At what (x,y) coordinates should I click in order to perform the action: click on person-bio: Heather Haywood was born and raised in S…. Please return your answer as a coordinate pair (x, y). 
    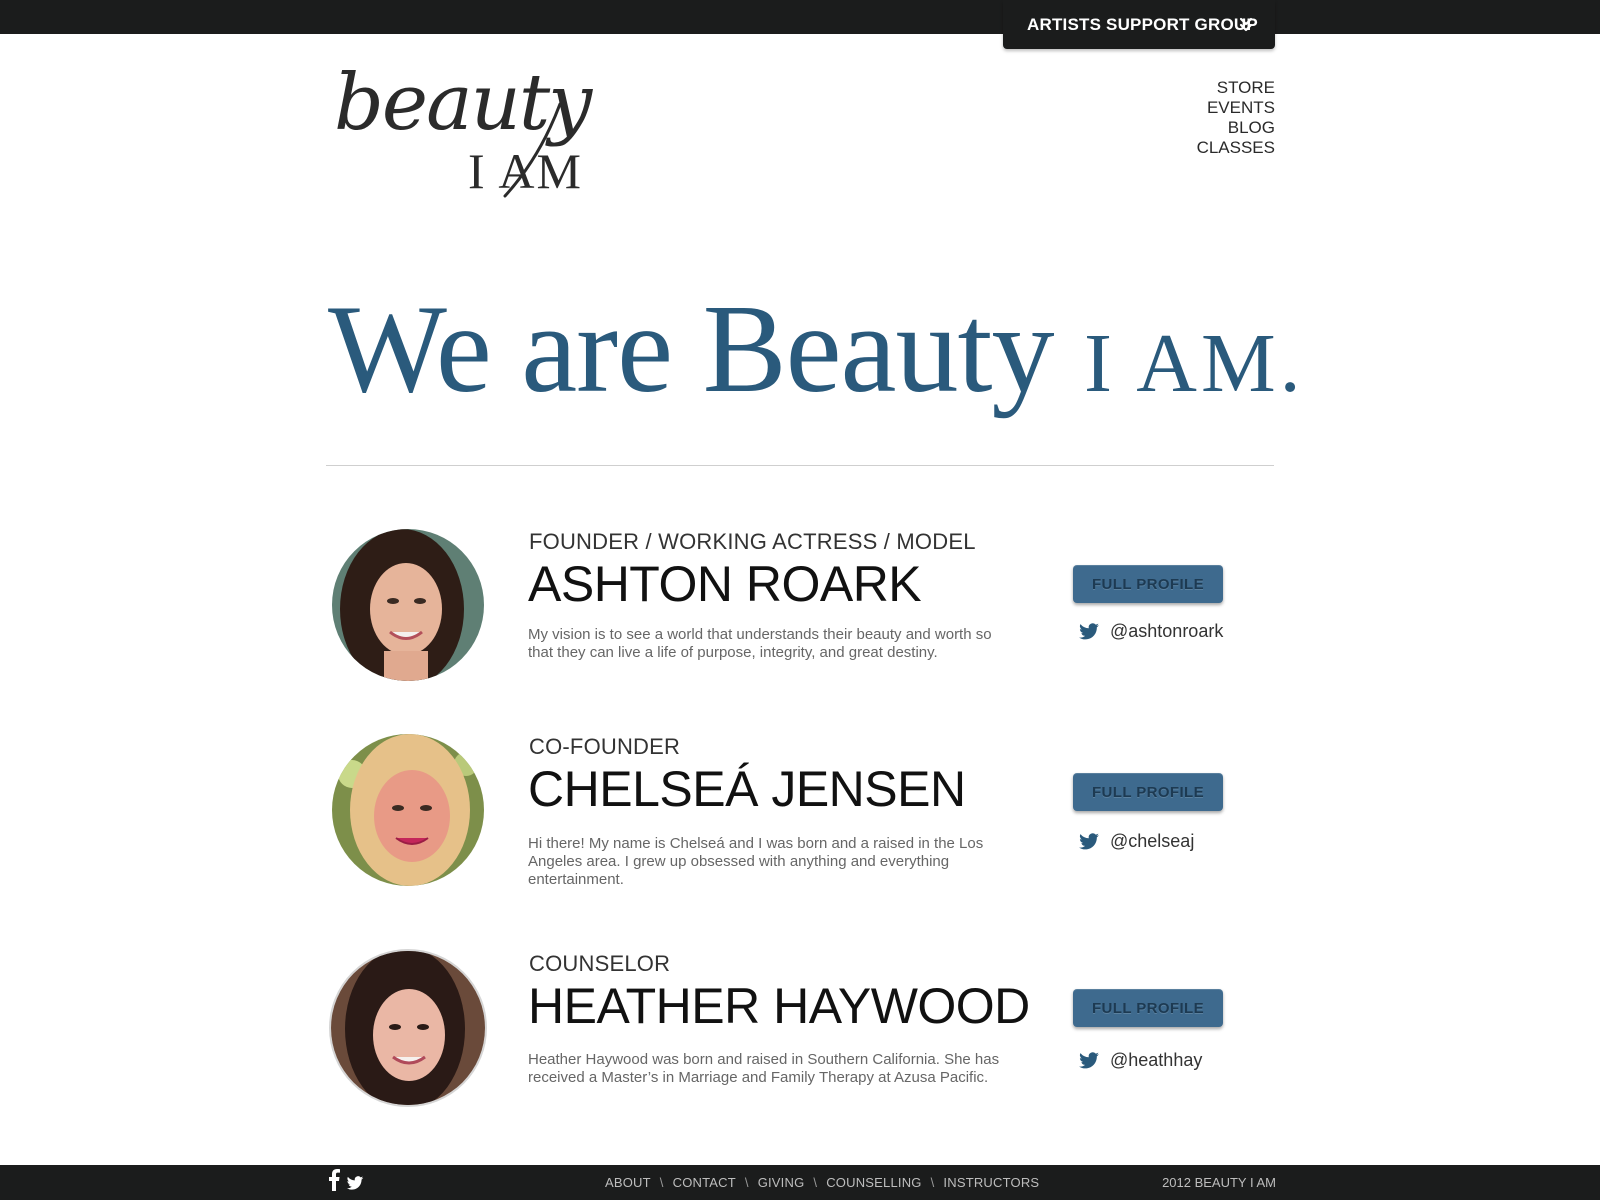
    Looking at the image, I should click on (764, 1068).